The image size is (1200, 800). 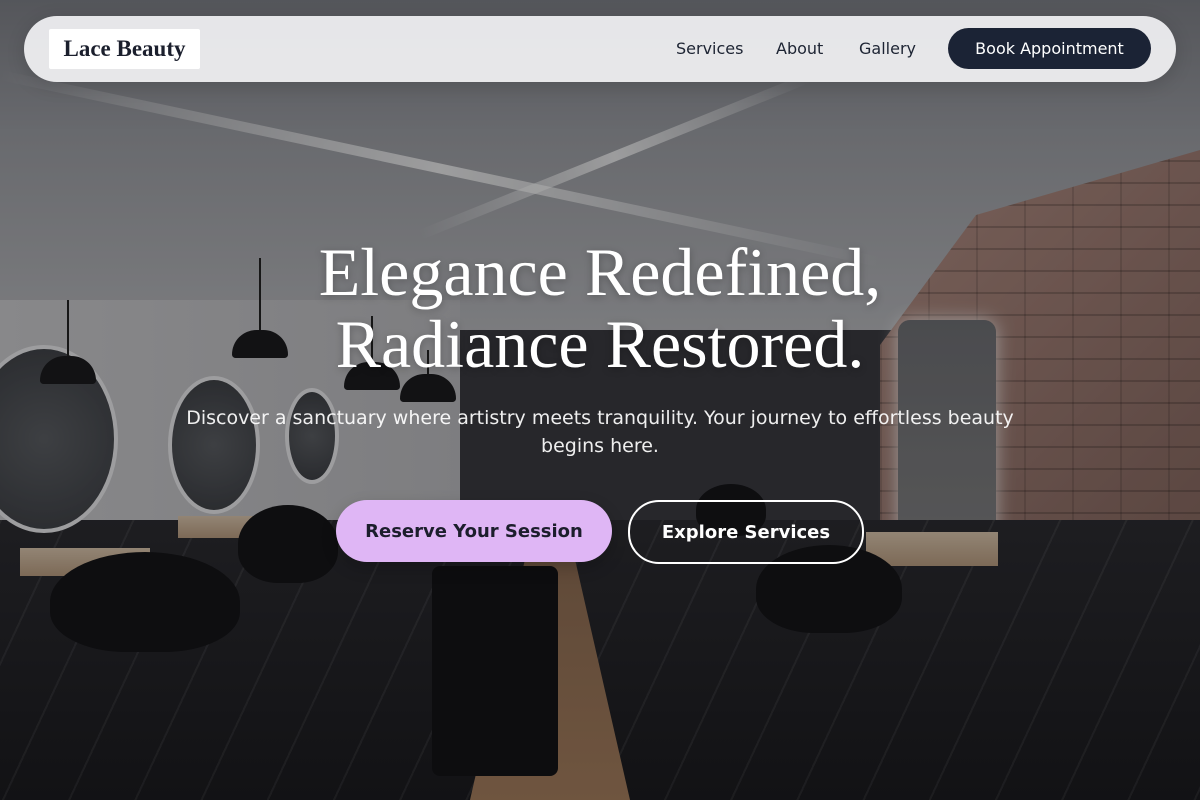 I want to click on reserve-session-button: Reserve Your Session, so click(x=474, y=531).